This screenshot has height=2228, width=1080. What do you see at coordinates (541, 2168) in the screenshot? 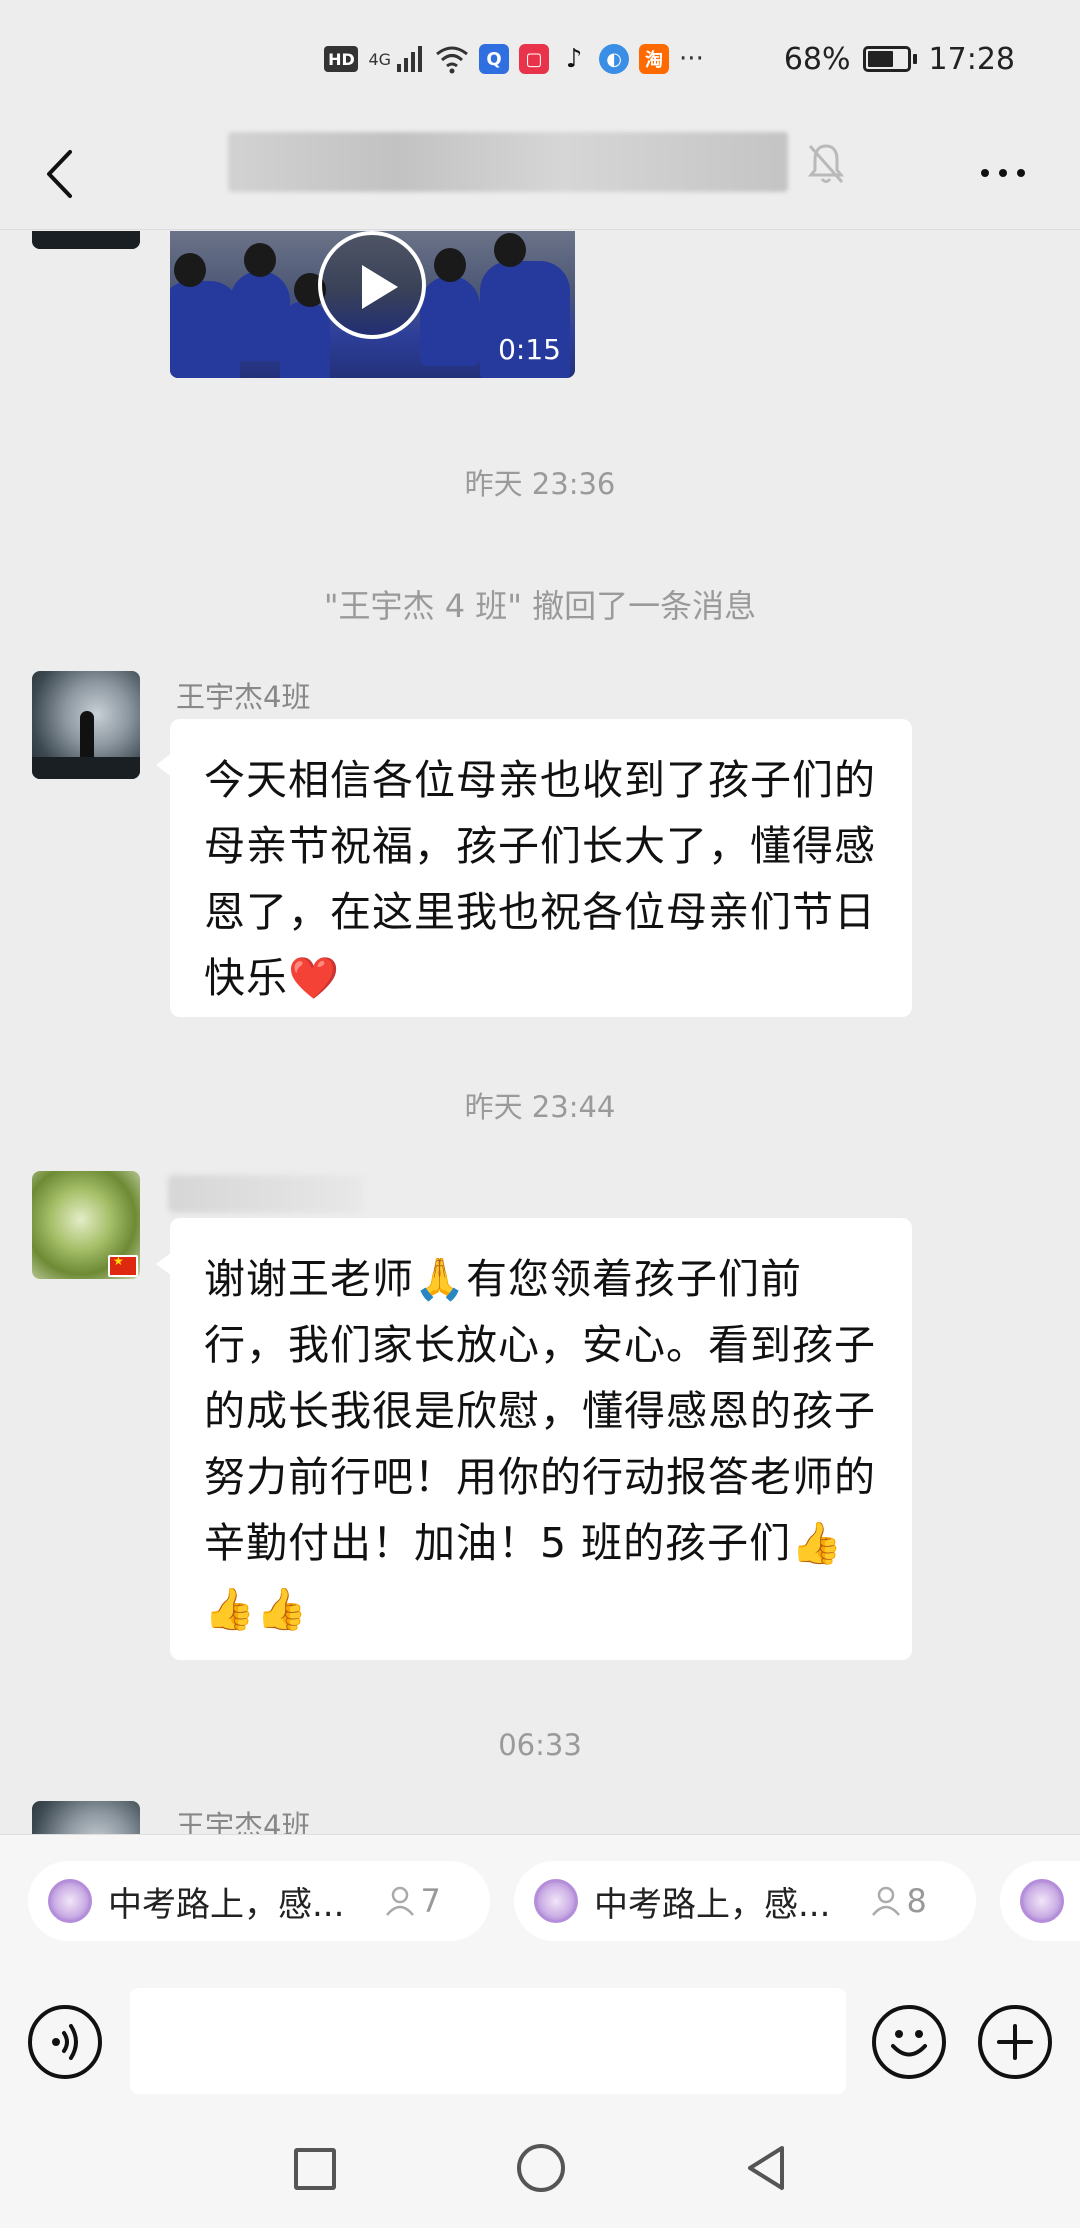
I see `circle-icon` at bounding box center [541, 2168].